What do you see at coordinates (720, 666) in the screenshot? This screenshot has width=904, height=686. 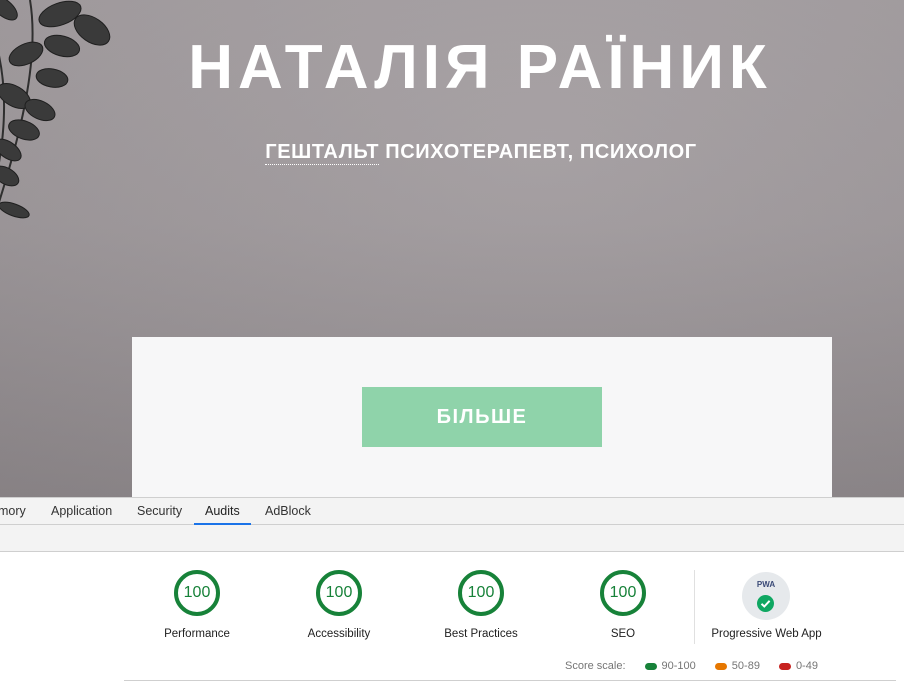 I see `average-chip-icon` at bounding box center [720, 666].